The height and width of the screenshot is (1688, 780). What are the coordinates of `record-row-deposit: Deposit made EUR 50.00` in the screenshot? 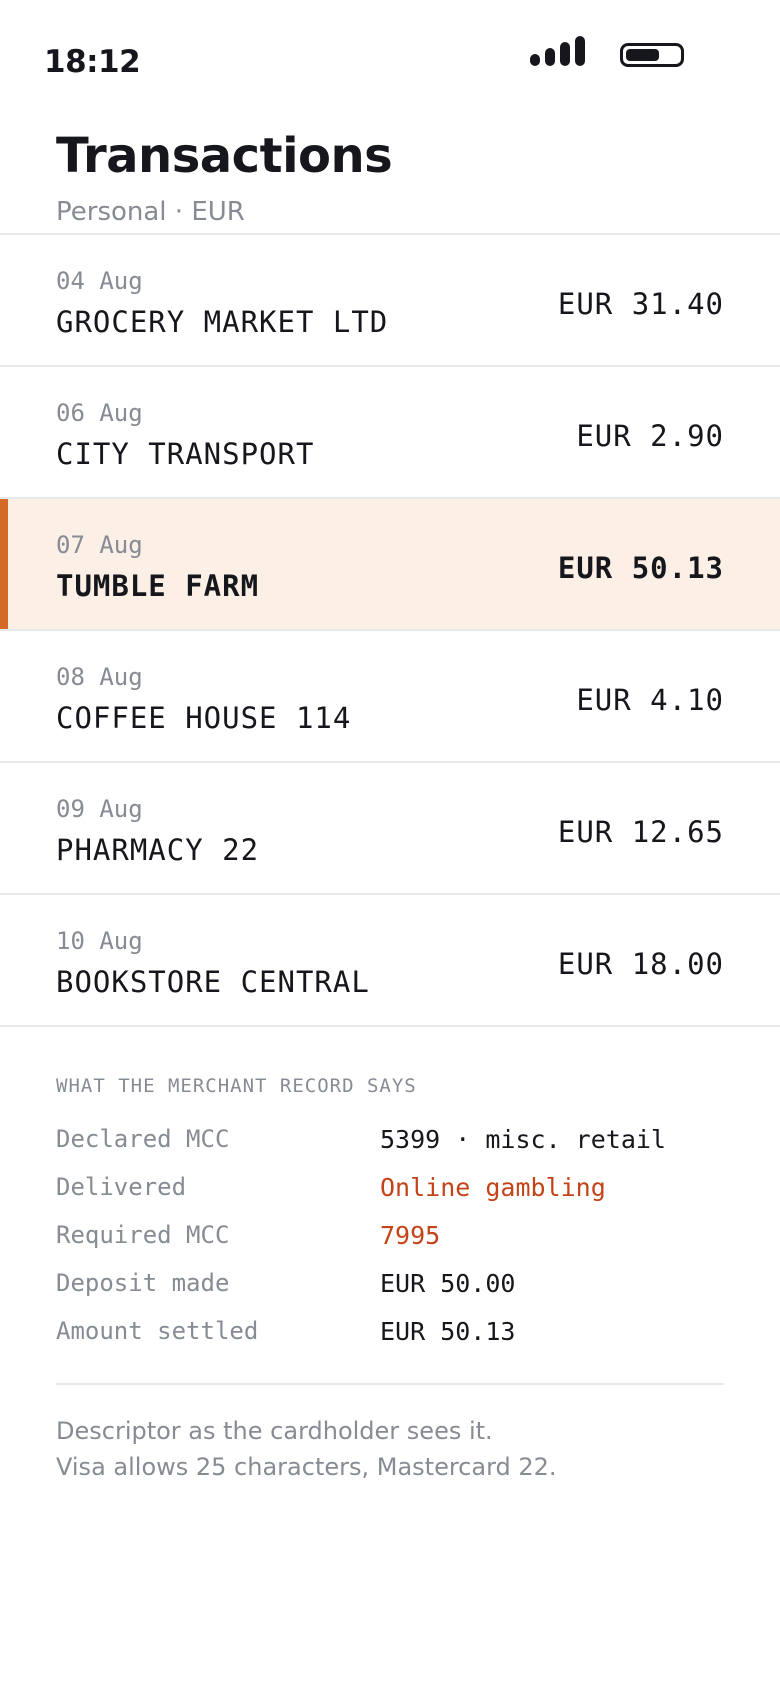 It's located at (390, 1283).